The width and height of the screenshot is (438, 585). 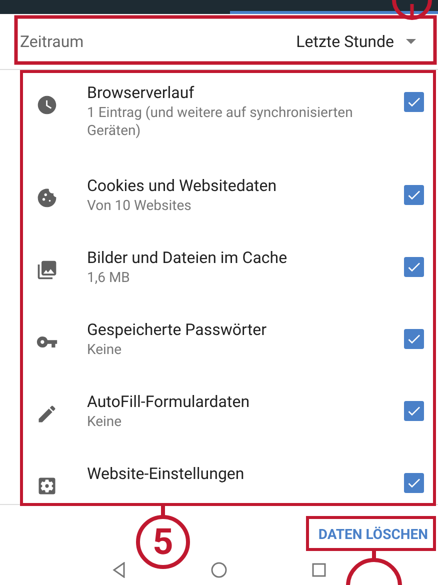 What do you see at coordinates (411, 41) in the screenshot?
I see `dropdown-icon` at bounding box center [411, 41].